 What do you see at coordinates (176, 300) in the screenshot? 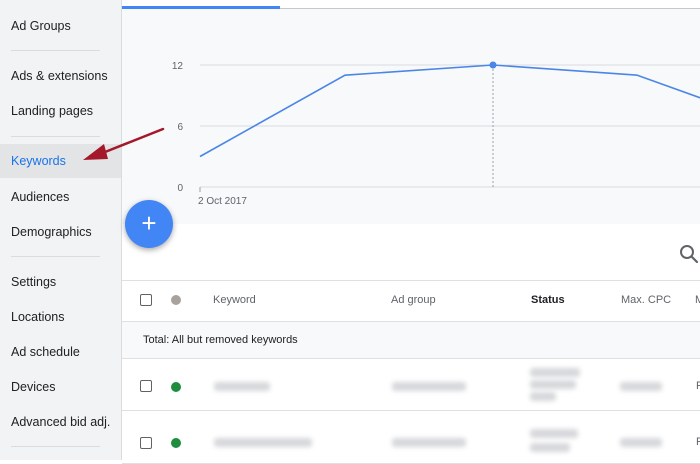
I see `status-filter-dot` at bounding box center [176, 300].